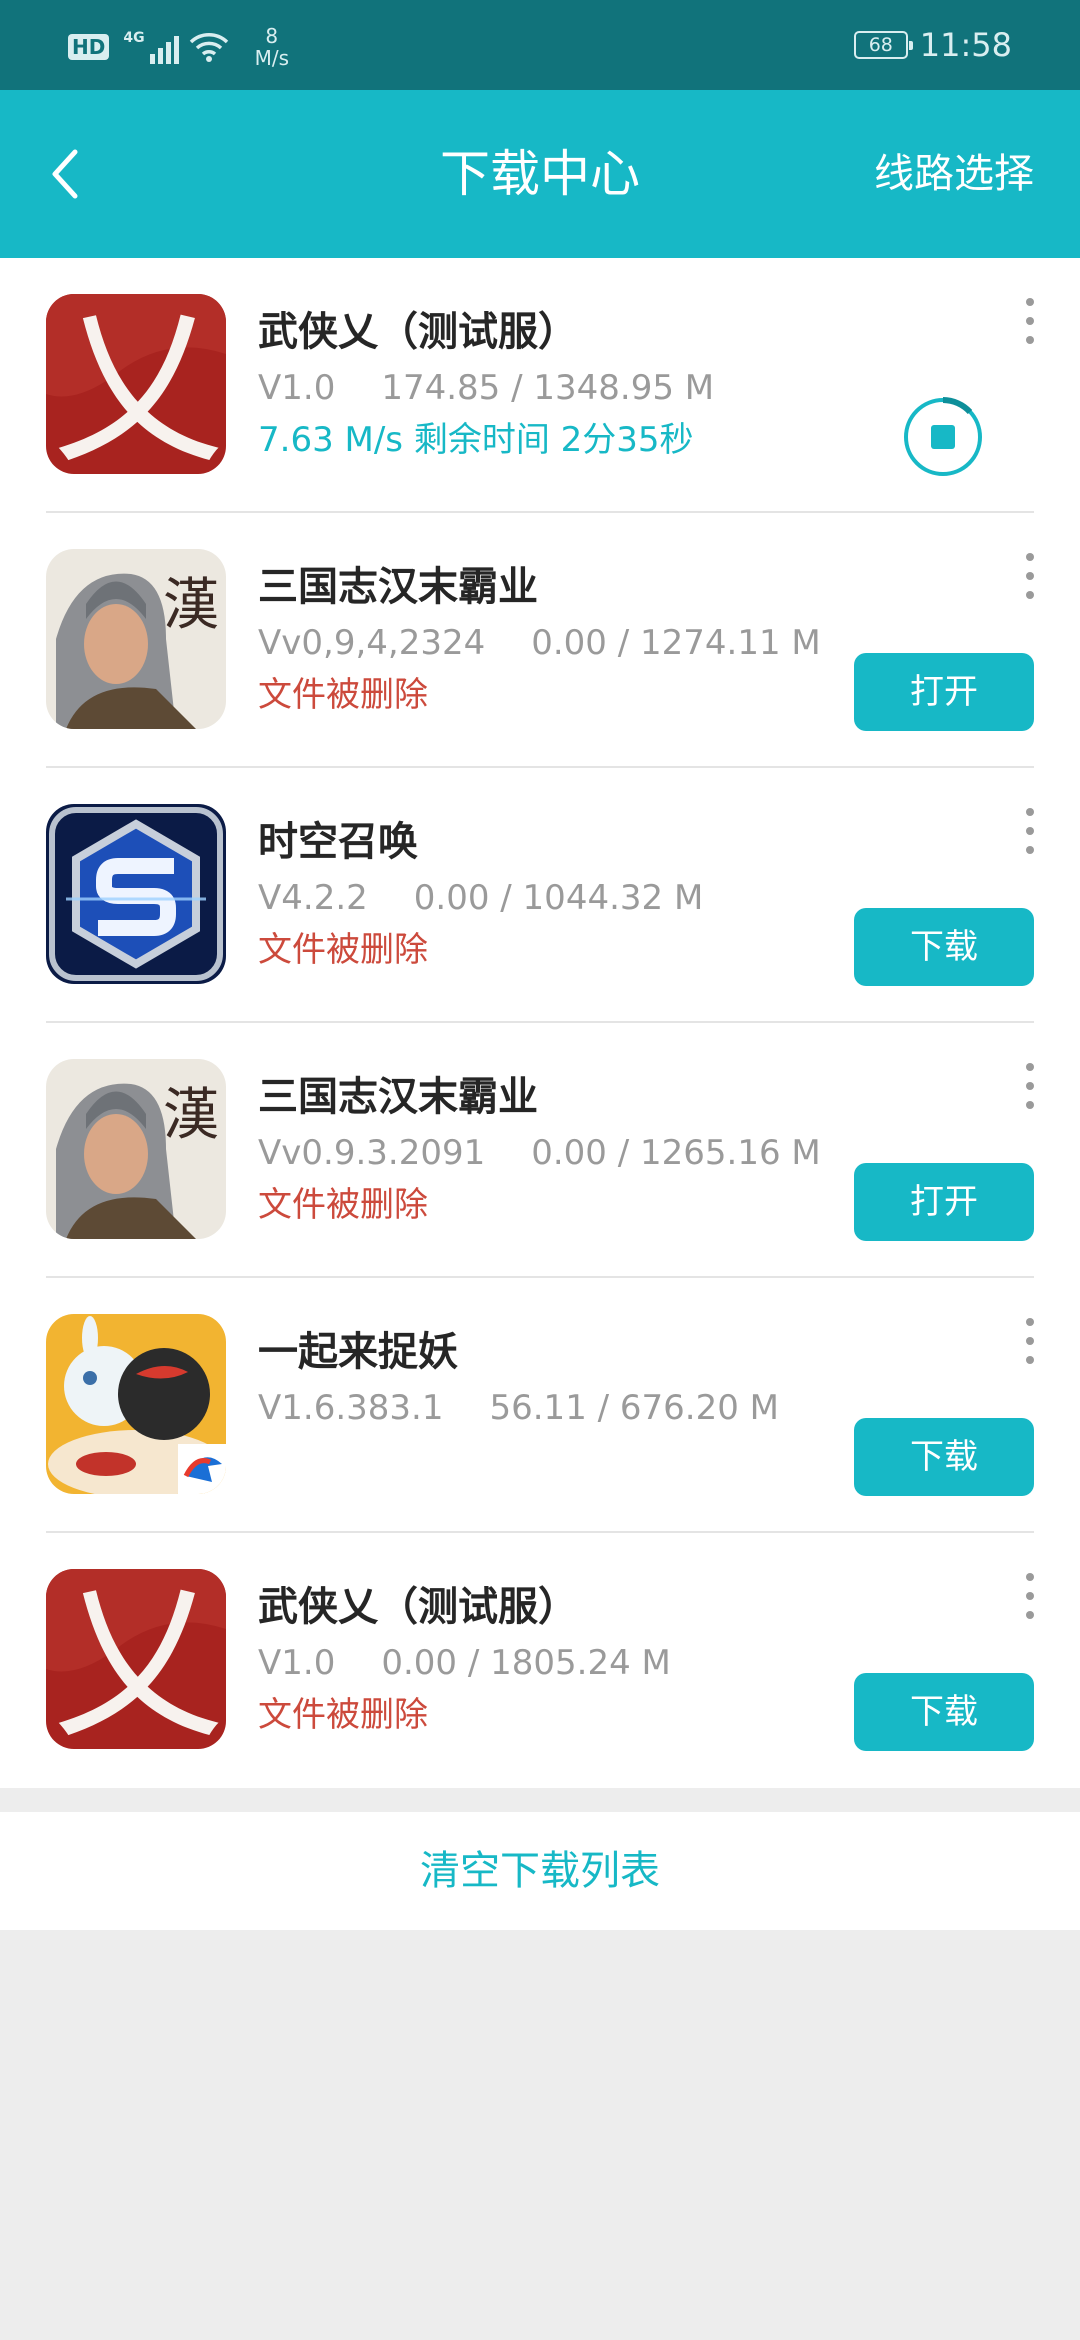 The image size is (1080, 2340). I want to click on app-meta: V4.2.2 0.00 / 1044.32 M, so click(480, 898).